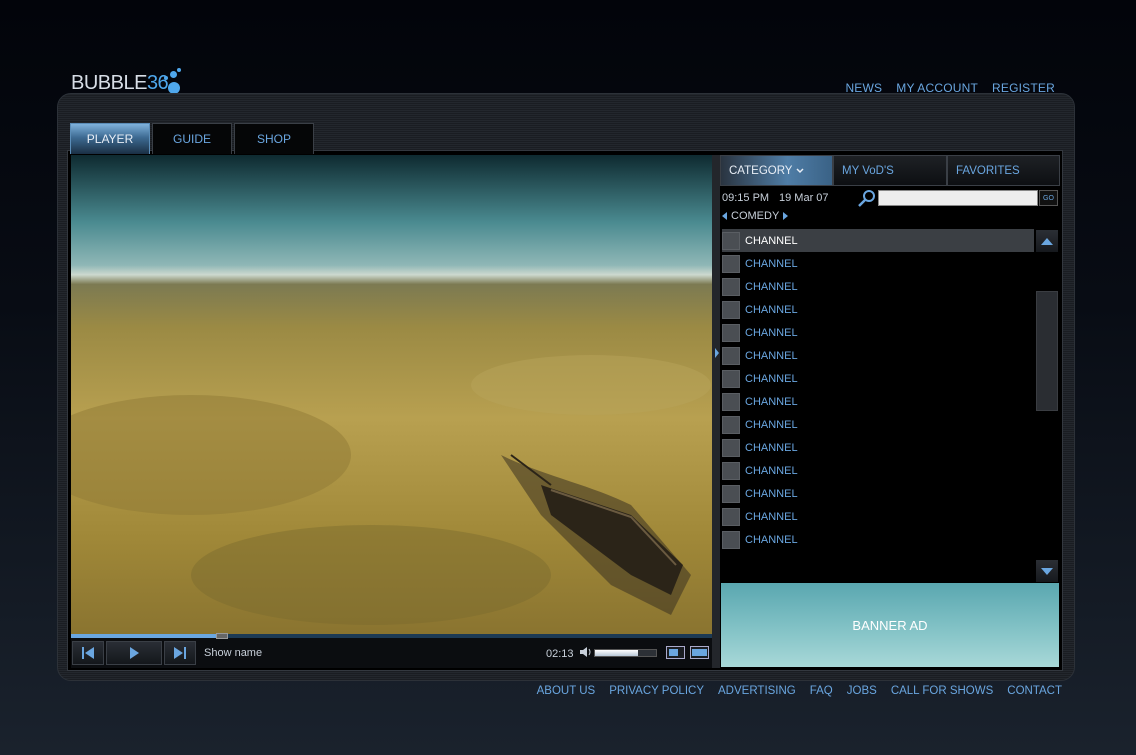 This screenshot has width=1136, height=755. I want to click on tab-player: PLAYER, so click(110, 138).